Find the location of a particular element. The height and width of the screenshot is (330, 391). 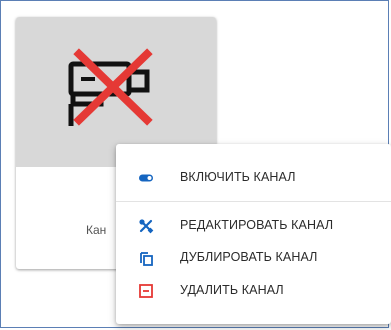

menu-item-delete-channel: УДАЛИТЬ КАНАЛ is located at coordinates (253, 291).